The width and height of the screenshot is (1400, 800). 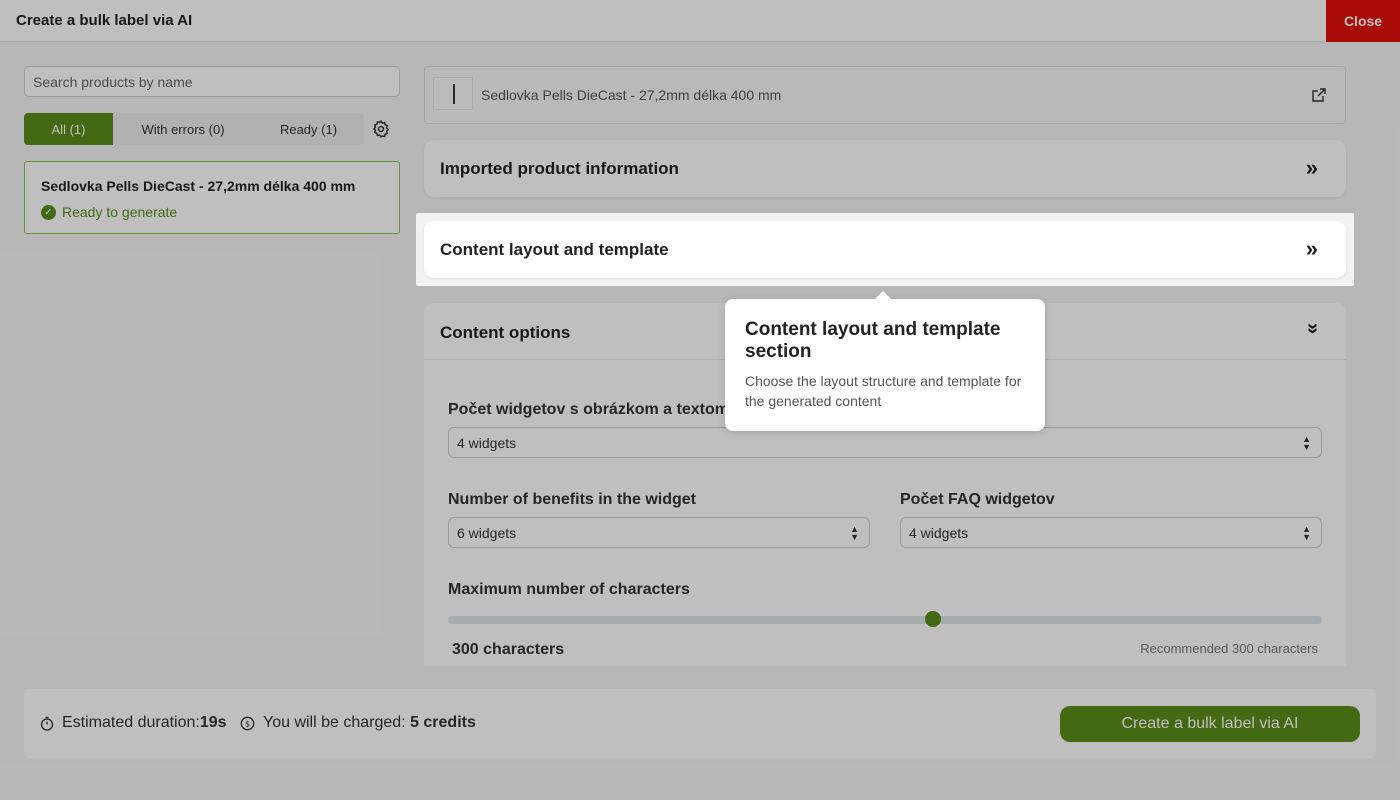 I want to click on estimated-duration: Estimated duration:19s, so click(x=133, y=723).